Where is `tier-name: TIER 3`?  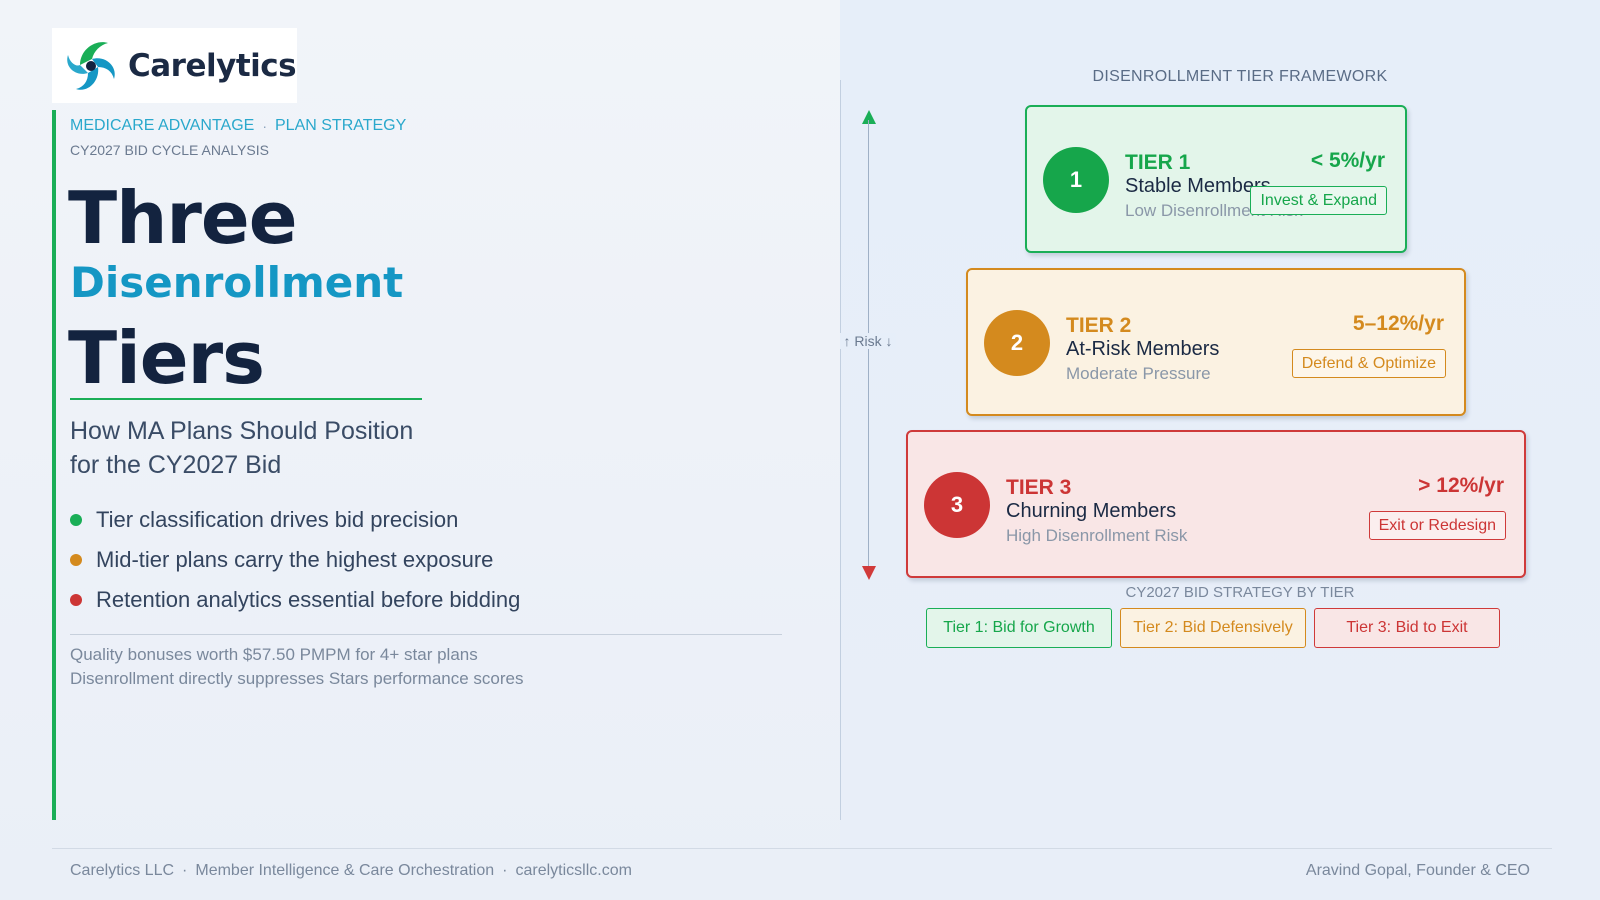 tier-name: TIER 3 is located at coordinates (1039, 487).